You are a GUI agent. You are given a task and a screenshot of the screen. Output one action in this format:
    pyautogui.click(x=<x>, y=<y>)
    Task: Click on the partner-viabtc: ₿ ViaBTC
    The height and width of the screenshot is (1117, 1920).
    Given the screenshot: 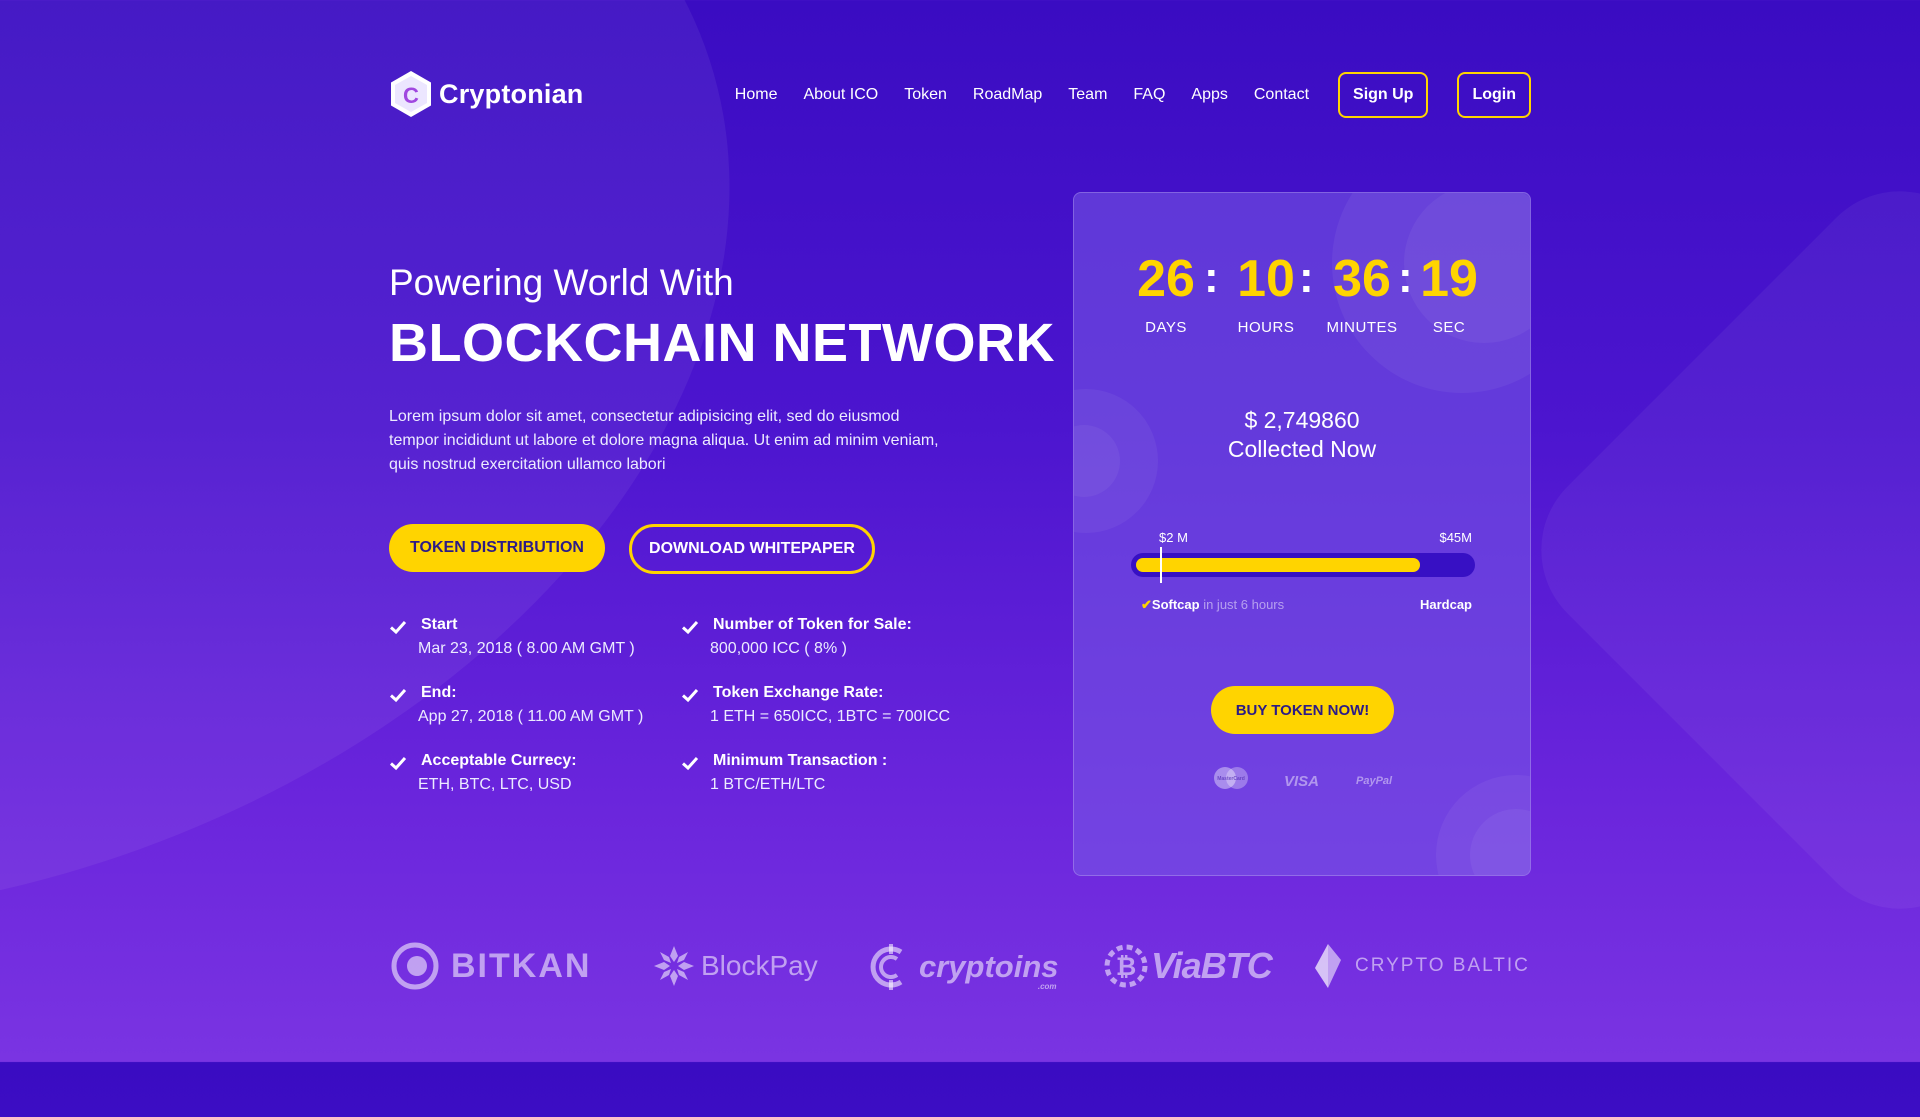 What is the action you would take?
    pyautogui.click(x=1188, y=966)
    